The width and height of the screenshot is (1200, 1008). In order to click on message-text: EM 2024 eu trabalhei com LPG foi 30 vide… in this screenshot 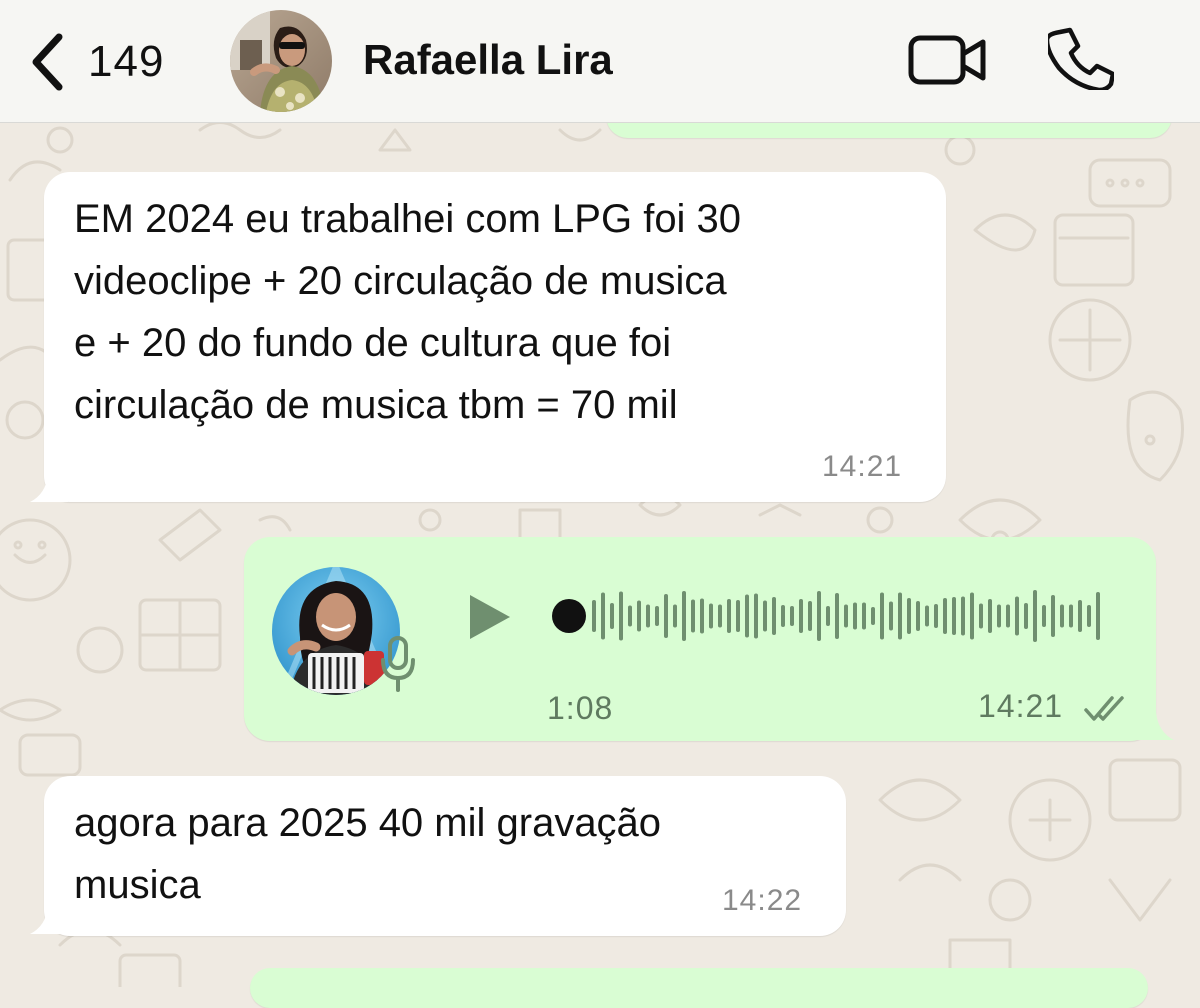, I will do `click(408, 312)`.